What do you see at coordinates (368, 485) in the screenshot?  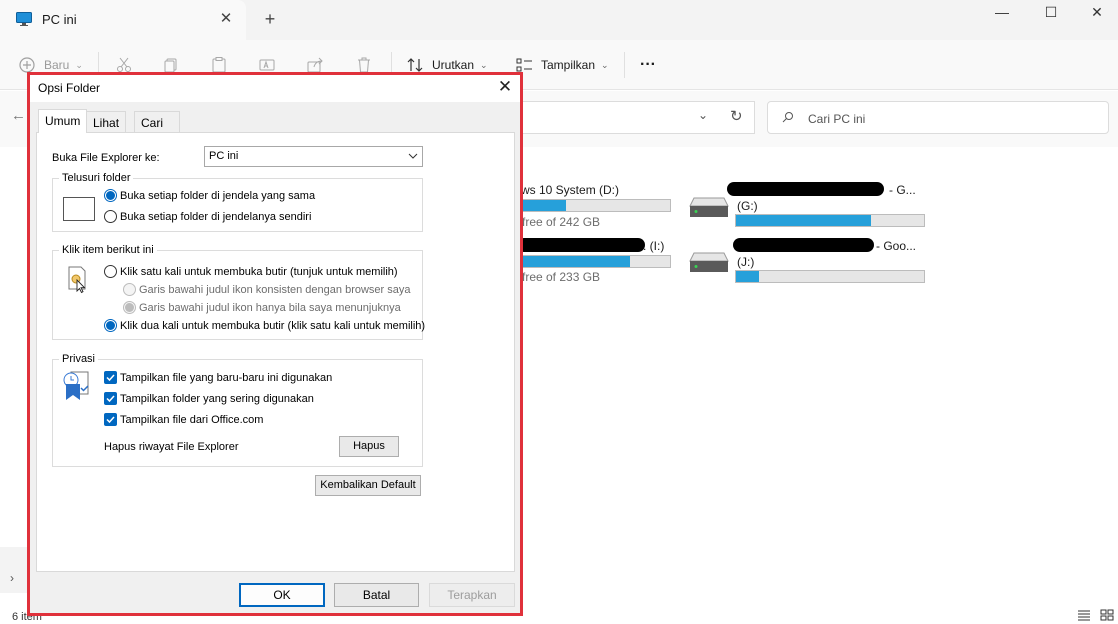 I see `restore-defaults-button: Kembalikan Default` at bounding box center [368, 485].